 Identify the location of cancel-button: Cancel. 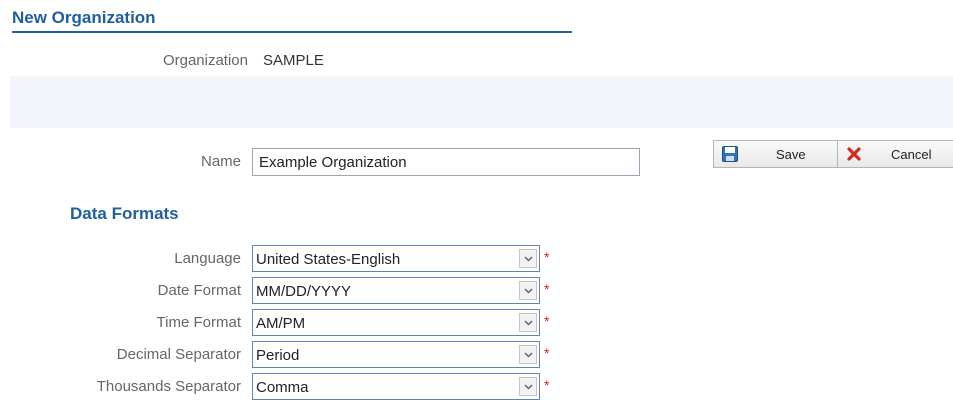
(895, 154).